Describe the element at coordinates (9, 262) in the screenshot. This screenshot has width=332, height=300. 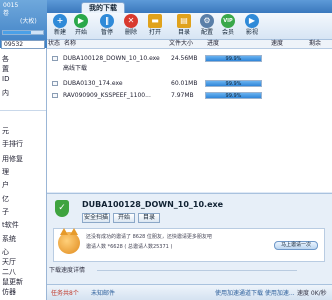
I see `sidebar-item: 天厅` at that location.